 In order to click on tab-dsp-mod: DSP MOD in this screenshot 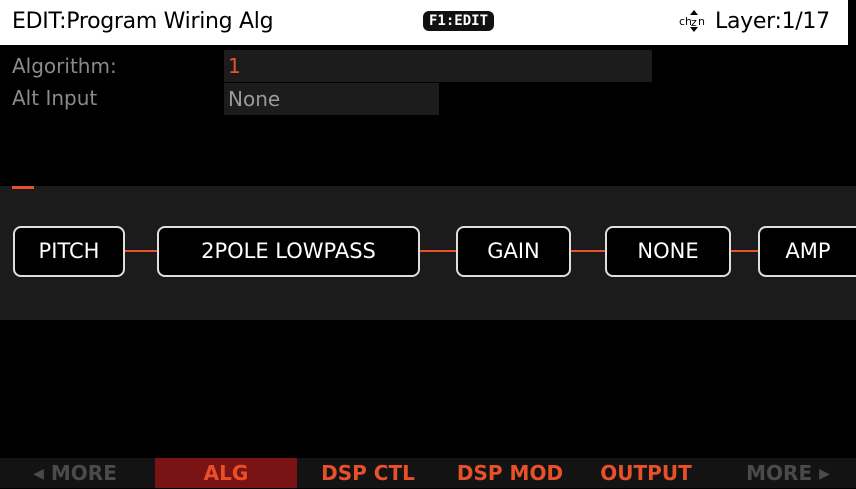, I will do `click(510, 473)`.